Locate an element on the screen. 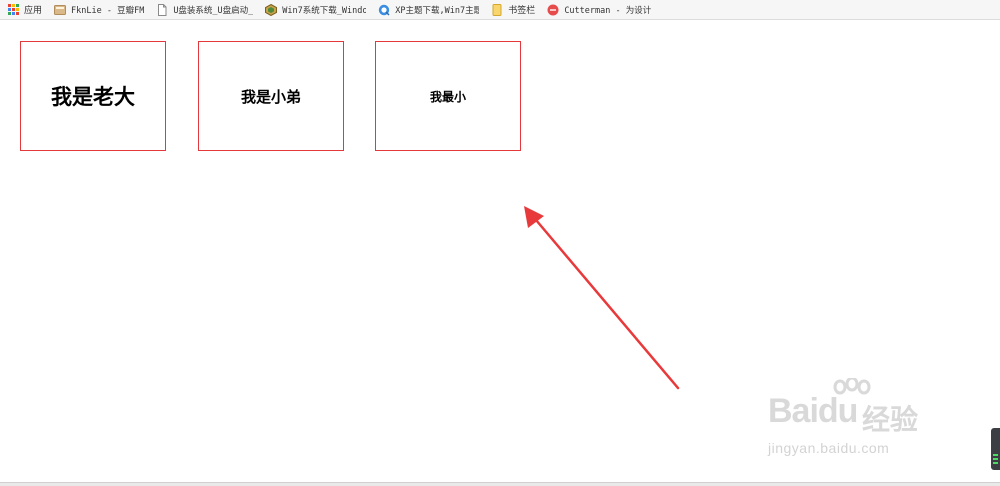 The height and width of the screenshot is (486, 1000). douban-fm-icon is located at coordinates (60, 10).